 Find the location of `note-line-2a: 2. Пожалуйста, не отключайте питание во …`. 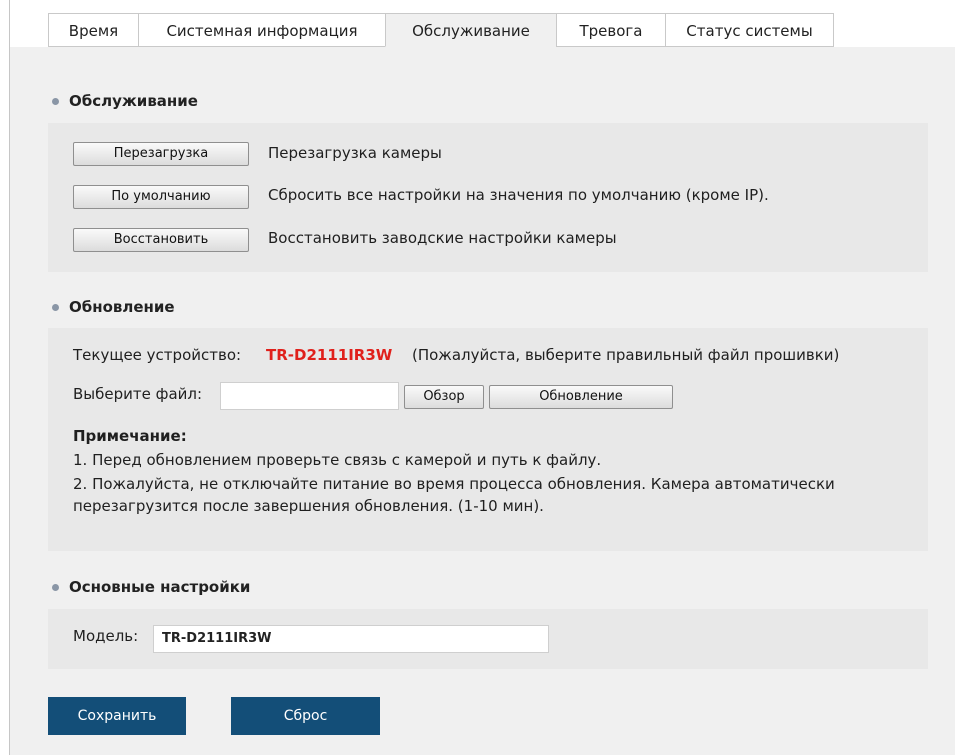

note-line-2a: 2. Пожалуйста, не отключайте питание во … is located at coordinates (454, 484).